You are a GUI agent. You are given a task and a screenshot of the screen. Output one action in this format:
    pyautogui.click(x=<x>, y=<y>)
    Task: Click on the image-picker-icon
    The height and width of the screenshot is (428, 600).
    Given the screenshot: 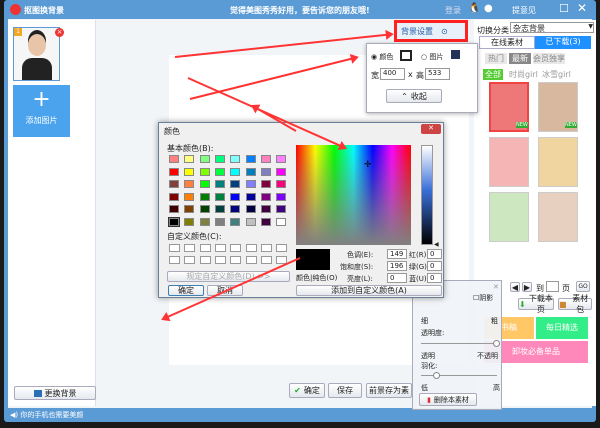 What is the action you would take?
    pyautogui.click(x=455, y=54)
    